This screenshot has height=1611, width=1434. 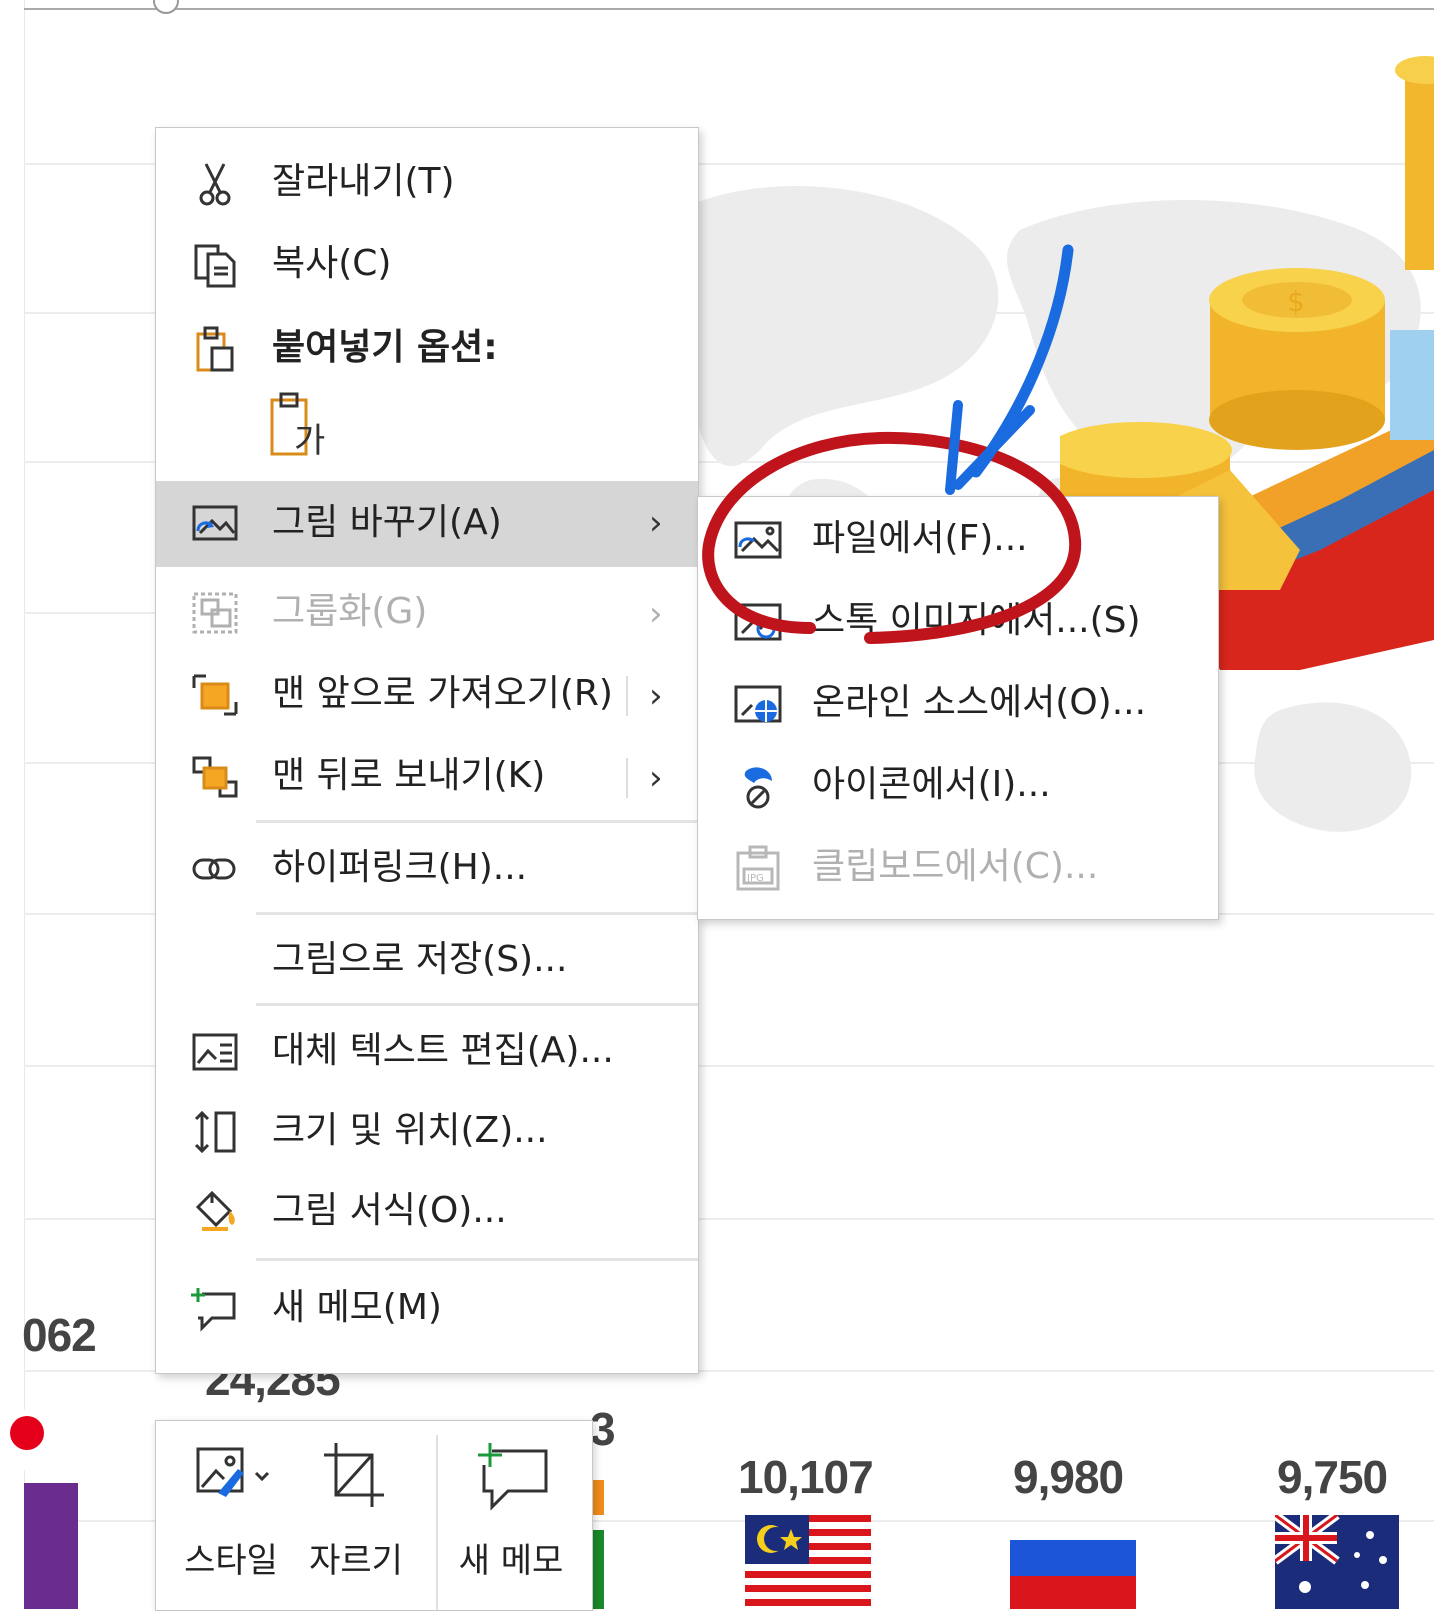 What do you see at coordinates (1068, 1477) in the screenshot?
I see `data-label: 9,980` at bounding box center [1068, 1477].